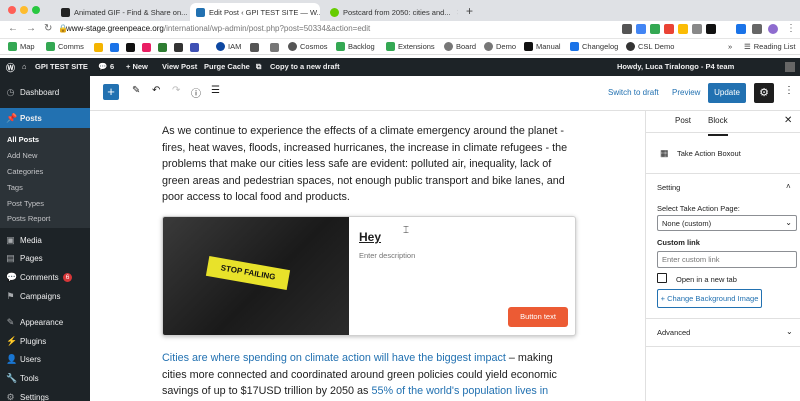 The image size is (800, 401). Describe the element at coordinates (718, 126) in the screenshot. I see `tab-block: Block` at that location.